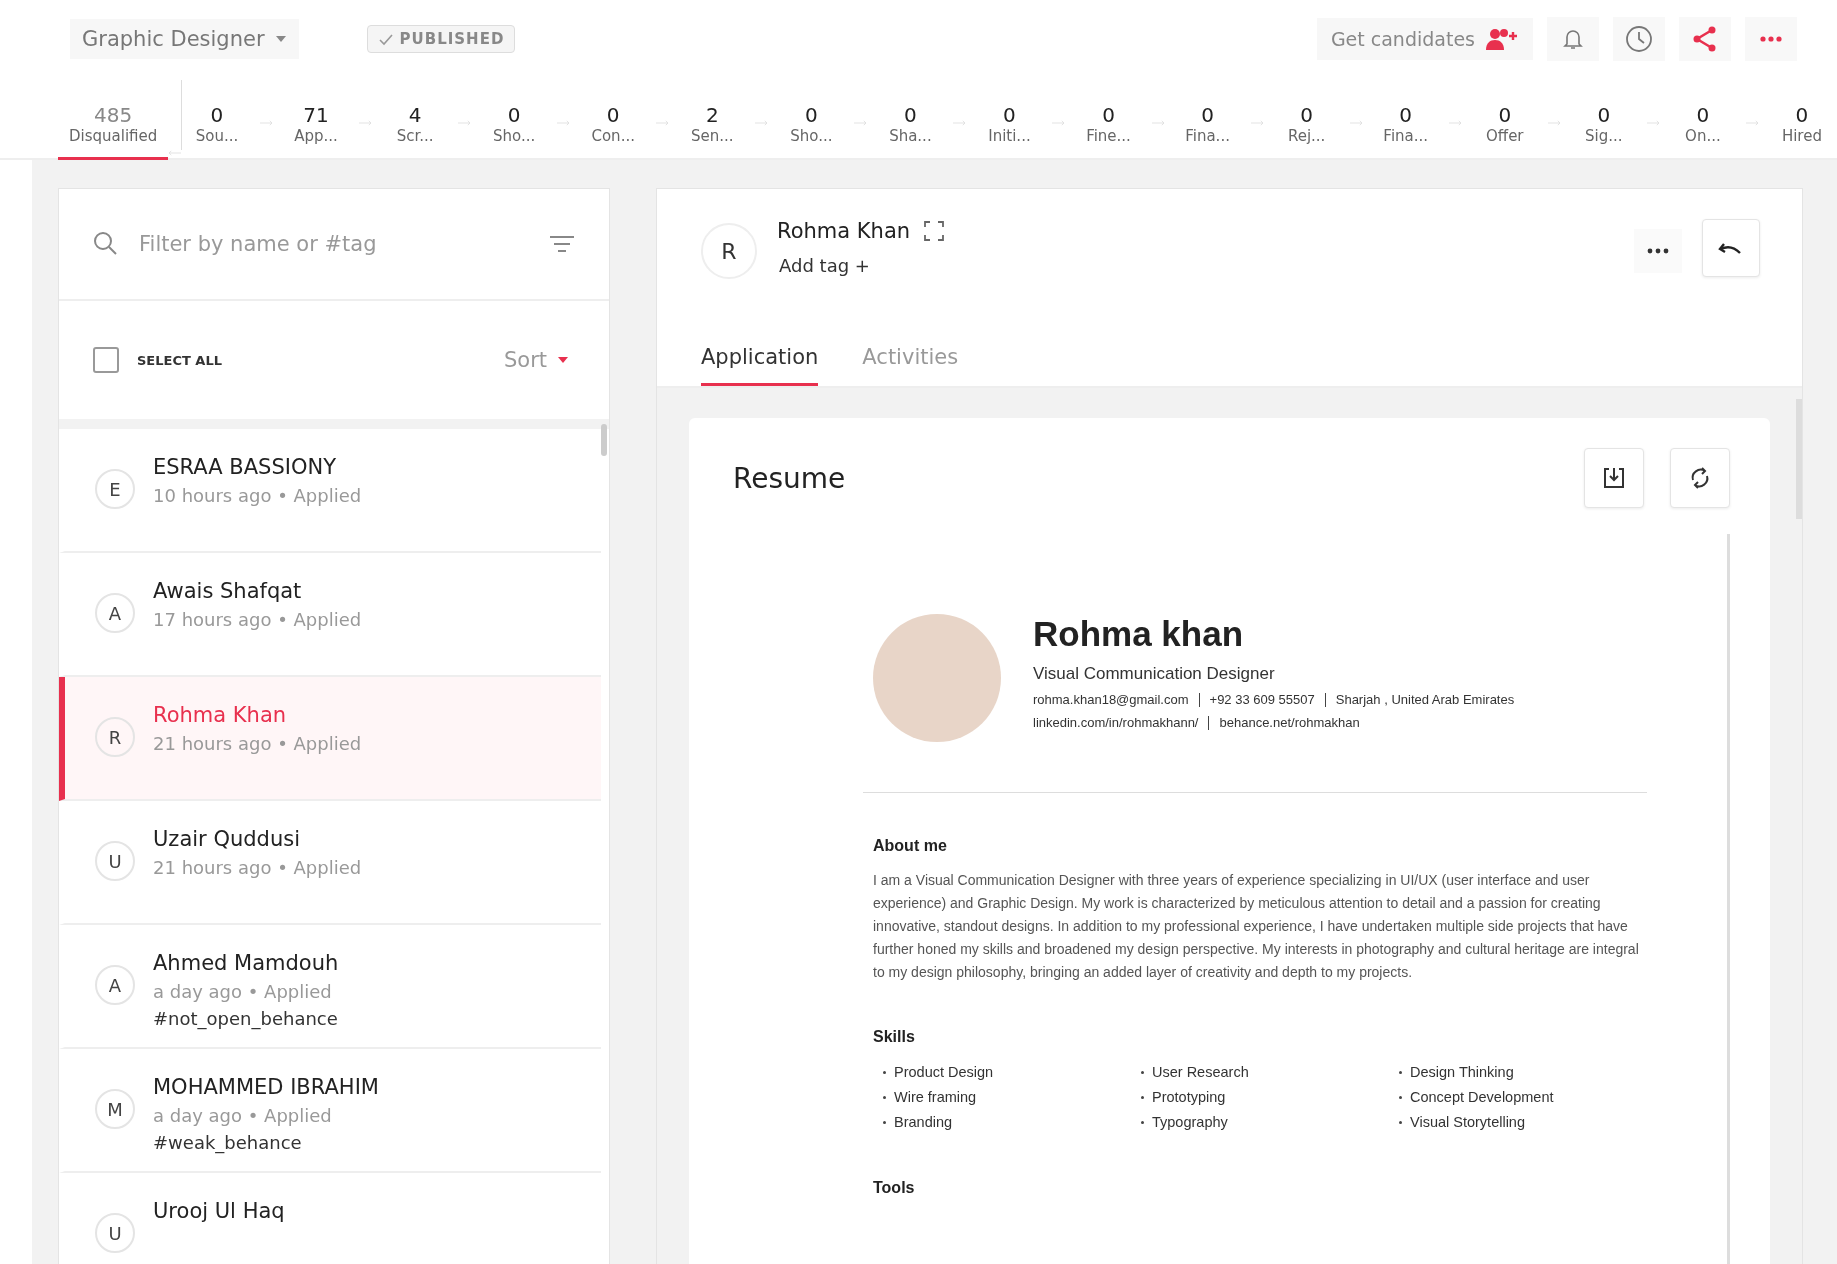 Image resolution: width=1837 pixels, height=1264 pixels. Describe the element at coordinates (934, 231) in the screenshot. I see `expand-icon` at that location.